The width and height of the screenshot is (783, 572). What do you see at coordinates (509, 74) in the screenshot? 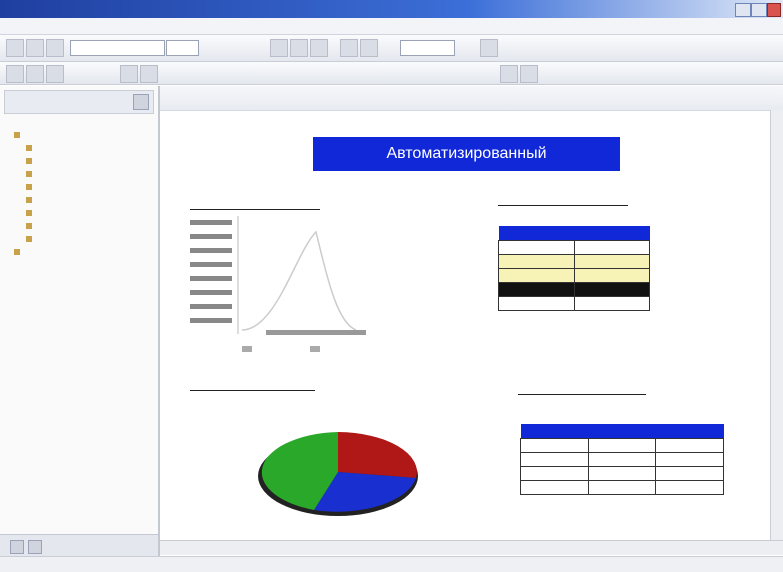
I see `chart-icon` at bounding box center [509, 74].